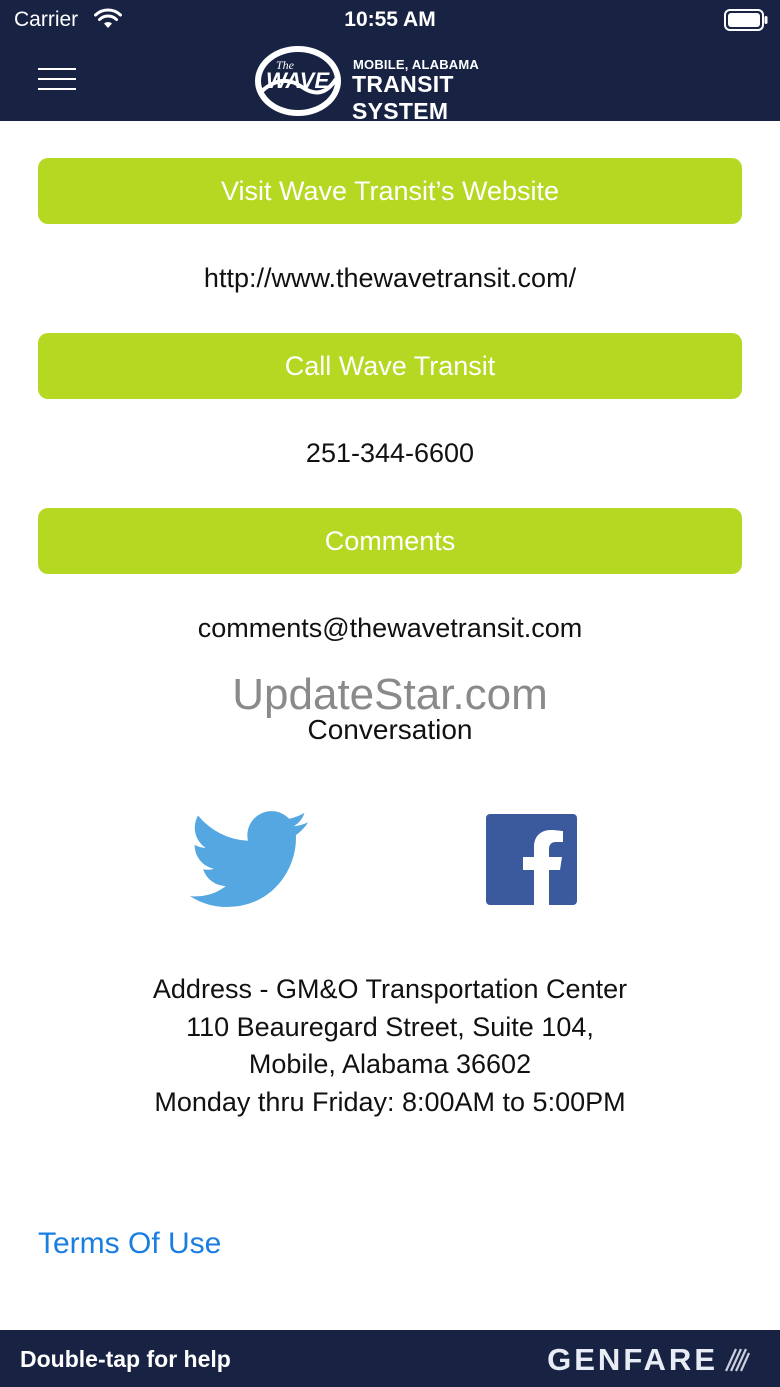 This screenshot has width=780, height=1387. I want to click on genfare-logo: GENFARE, so click(648, 1360).